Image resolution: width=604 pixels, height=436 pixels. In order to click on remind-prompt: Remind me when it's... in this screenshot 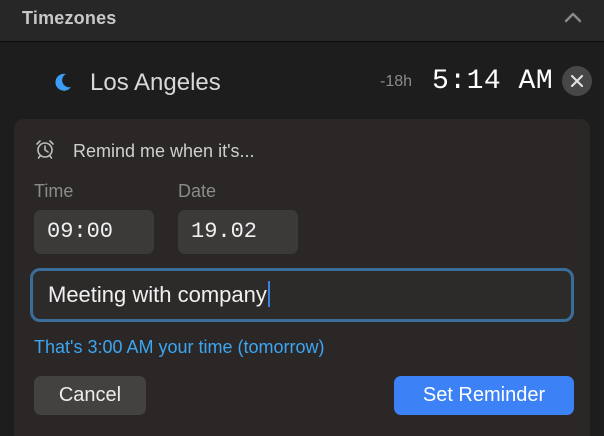, I will do `click(164, 151)`.